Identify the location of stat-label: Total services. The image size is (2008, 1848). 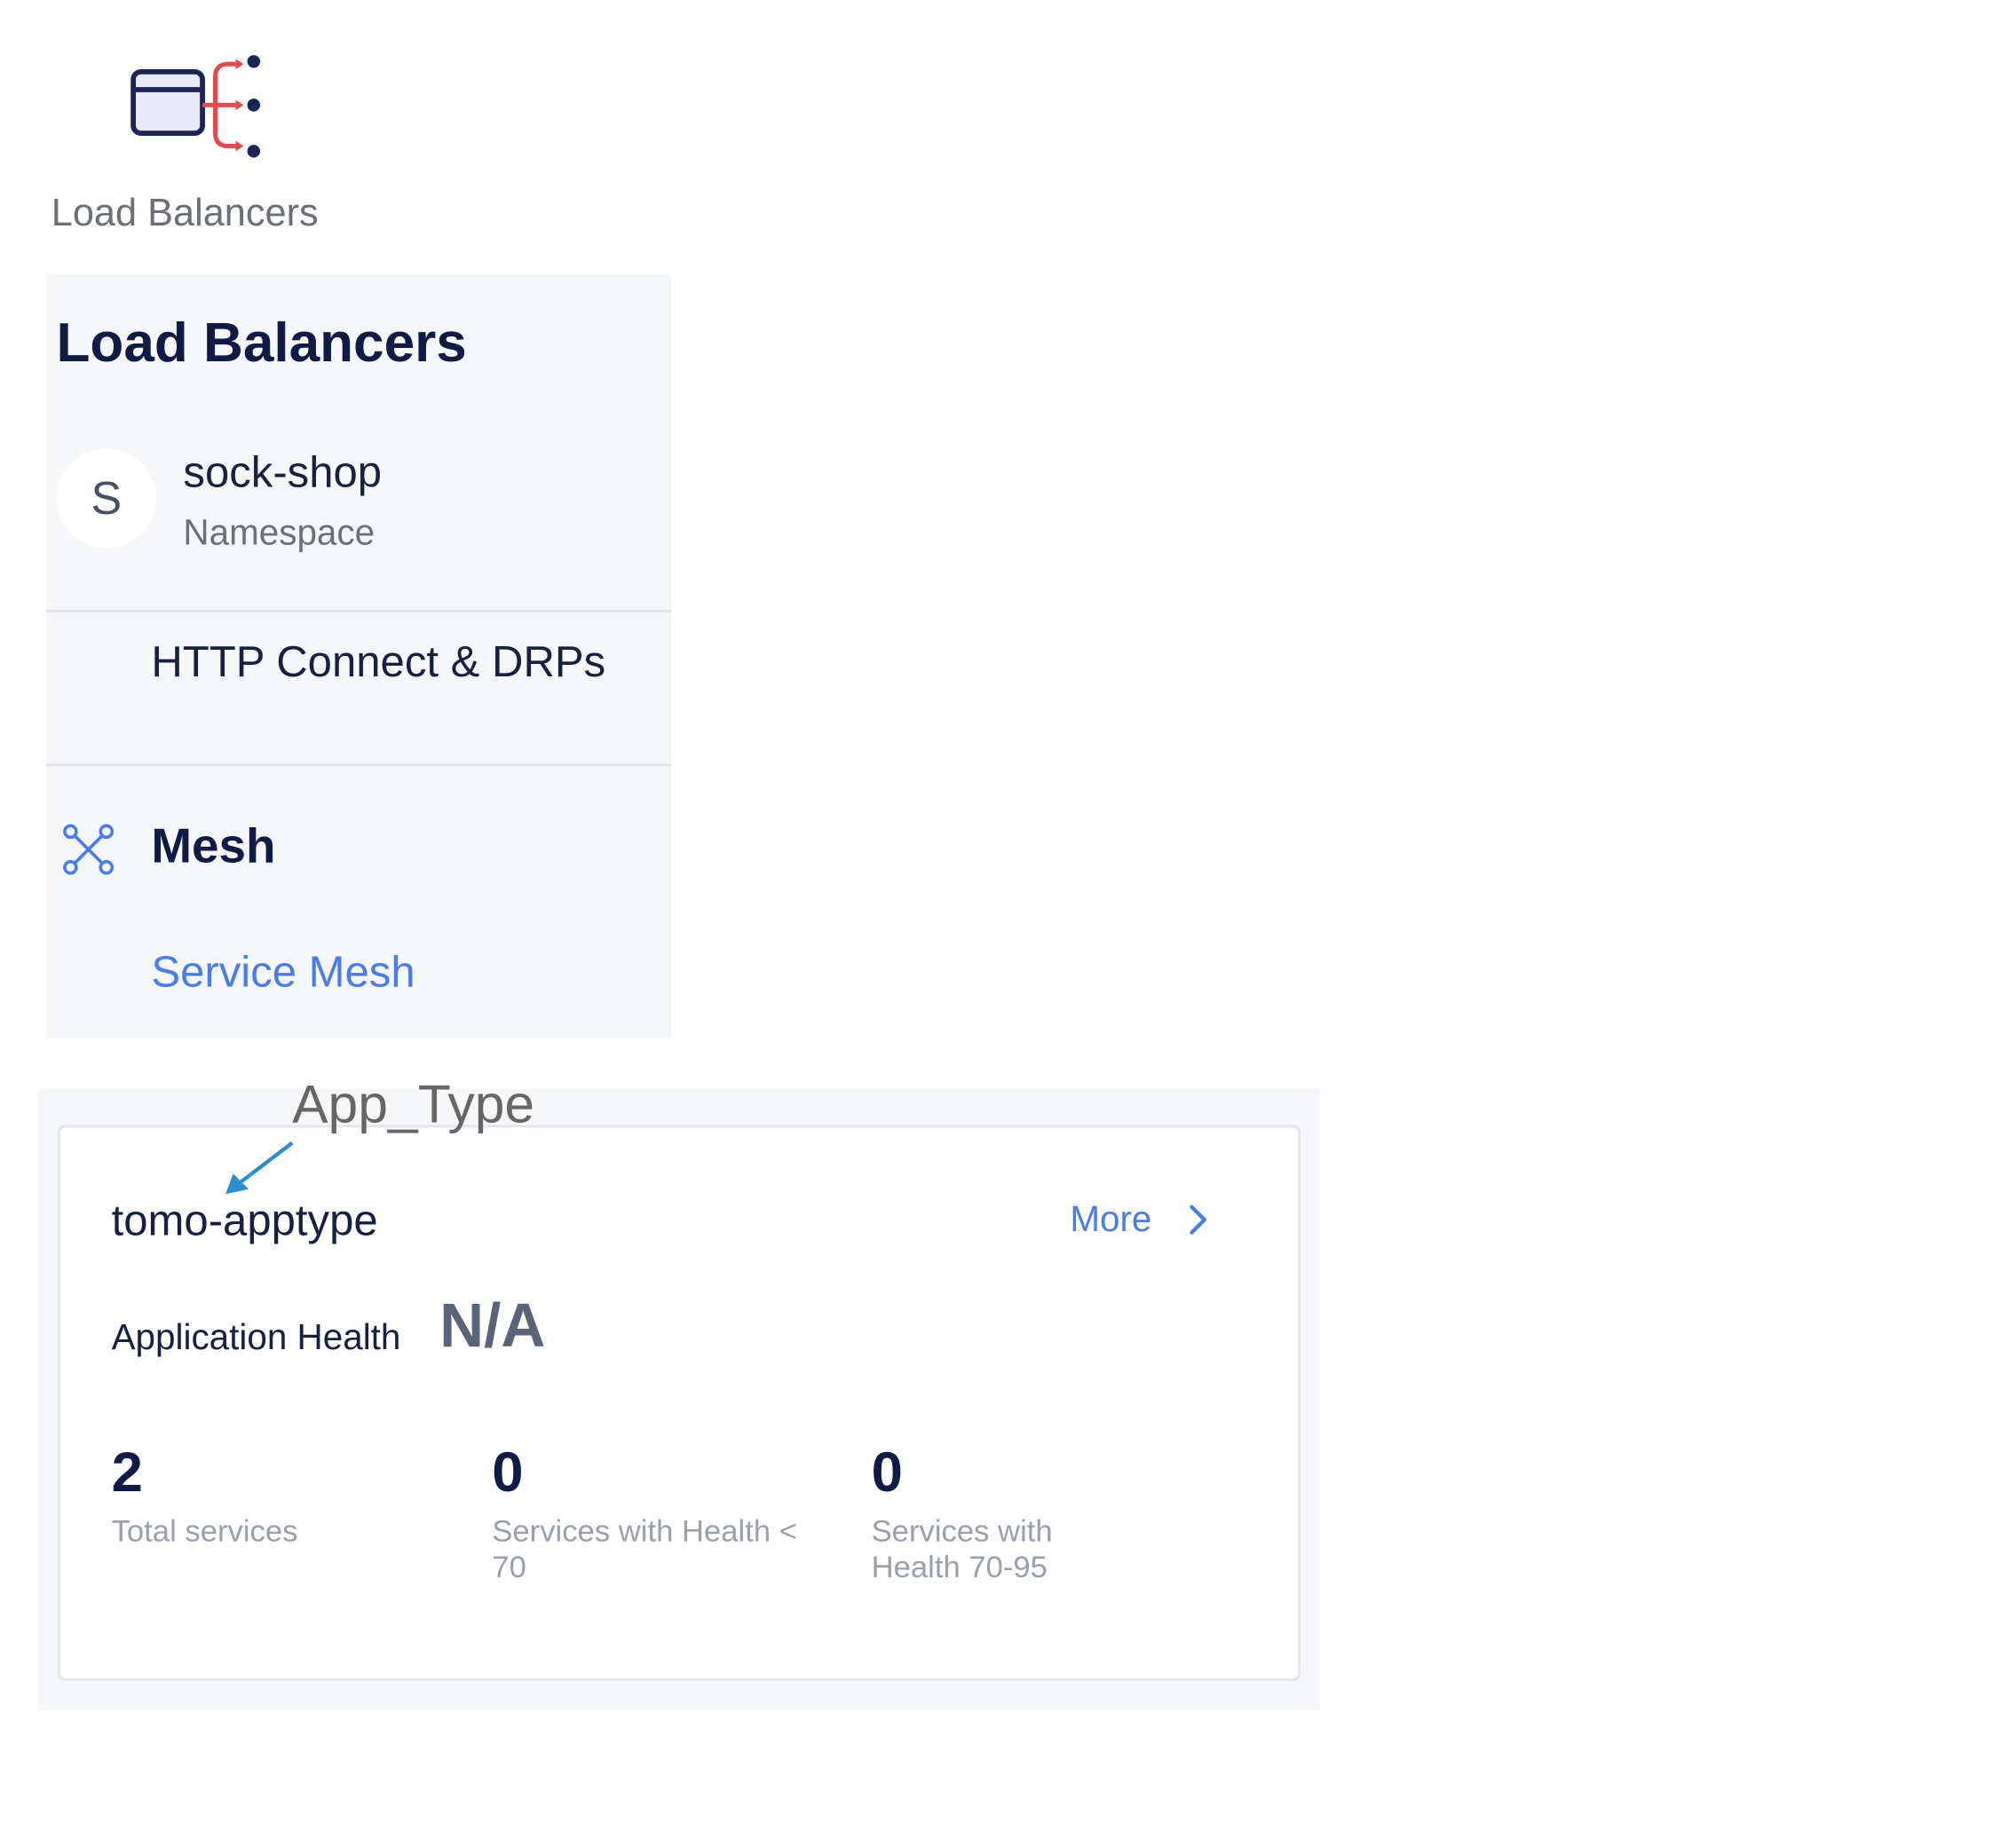
(205, 1532).